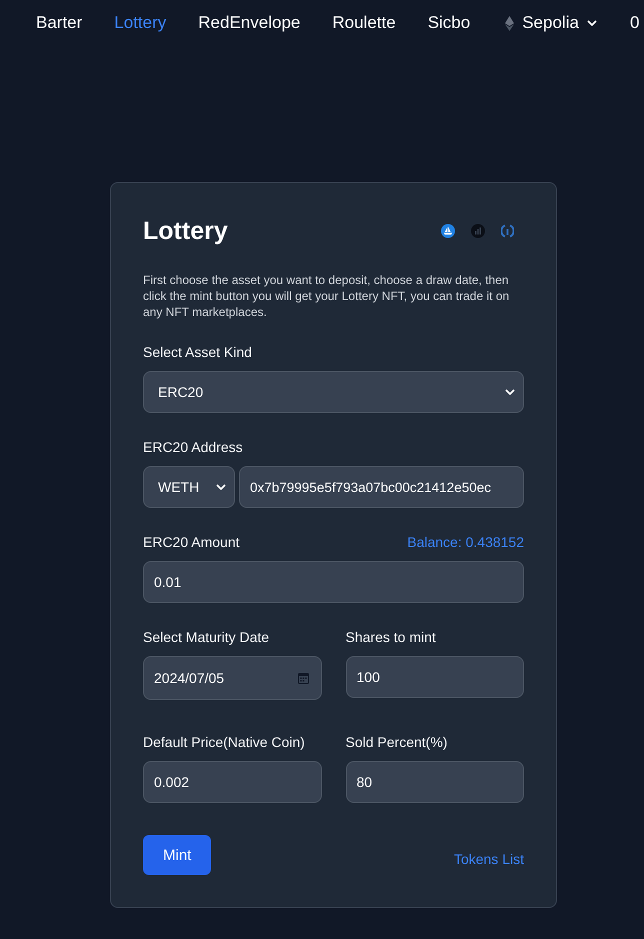 This screenshot has height=939, width=644. Describe the element at coordinates (333, 582) in the screenshot. I see `amount-input: 0.01` at that location.